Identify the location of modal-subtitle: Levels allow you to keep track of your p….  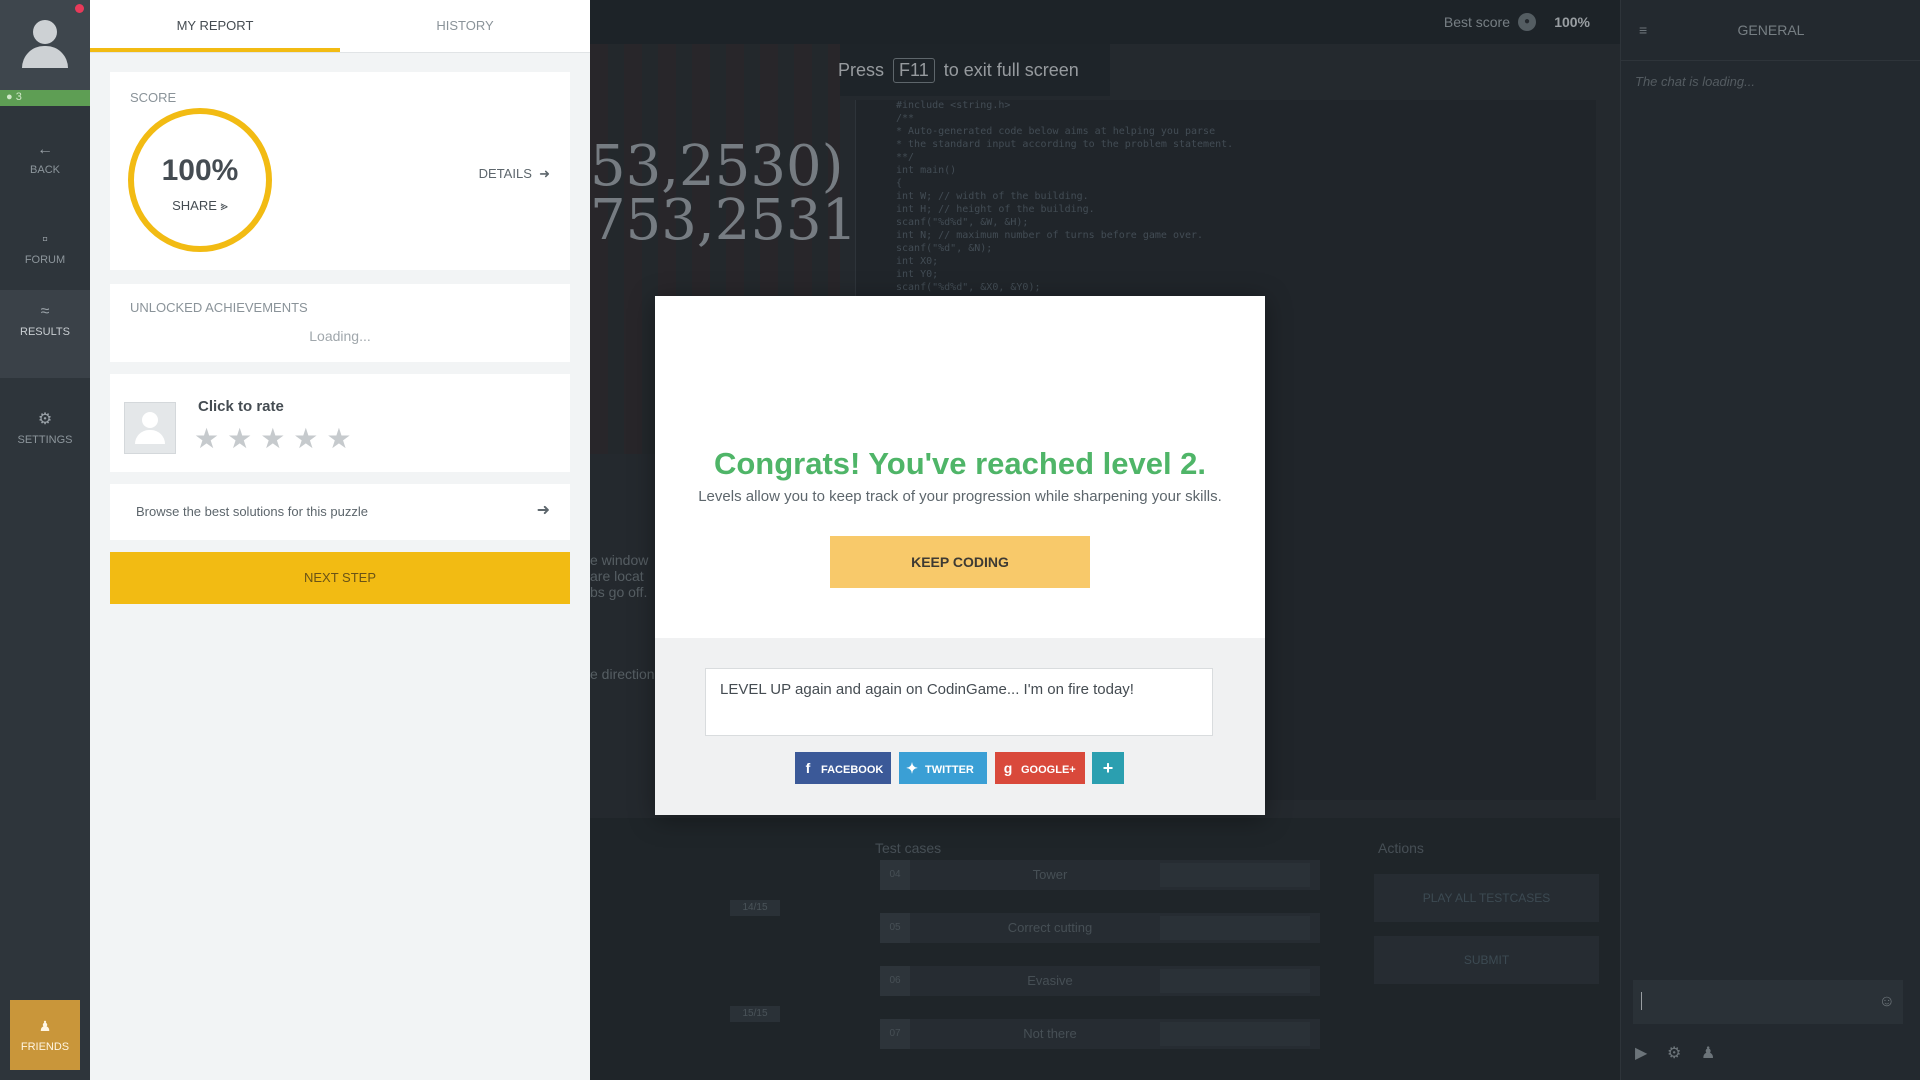
(960, 496).